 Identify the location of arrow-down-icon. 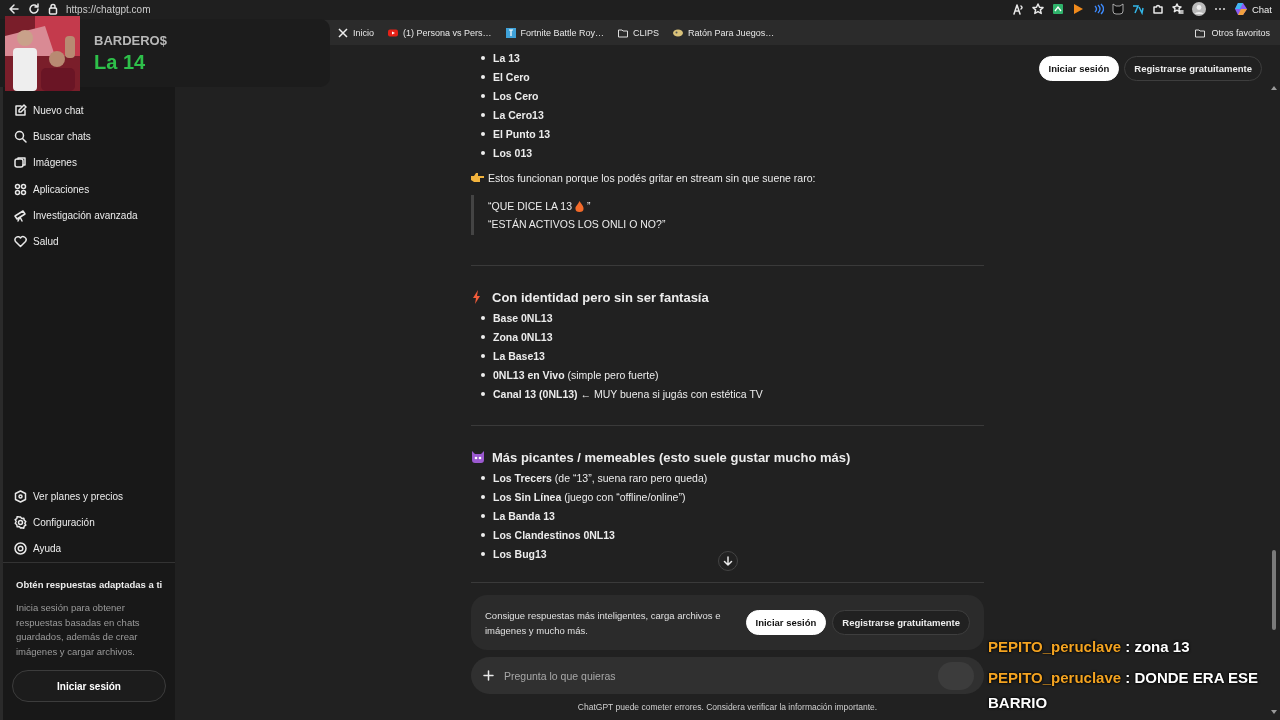
(727, 561).